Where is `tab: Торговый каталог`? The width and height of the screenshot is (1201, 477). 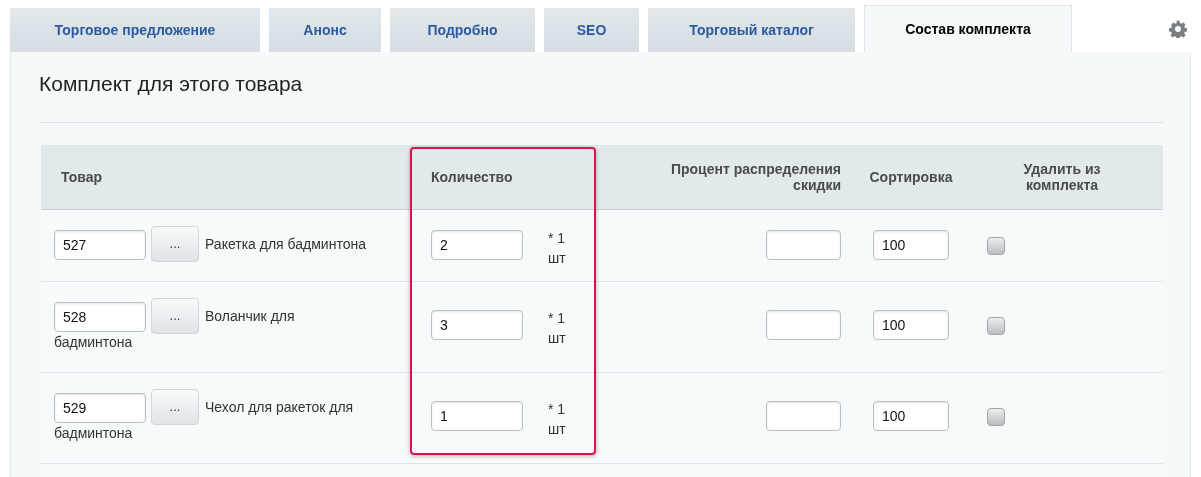
tab: Торговый каталог is located at coordinates (751, 30).